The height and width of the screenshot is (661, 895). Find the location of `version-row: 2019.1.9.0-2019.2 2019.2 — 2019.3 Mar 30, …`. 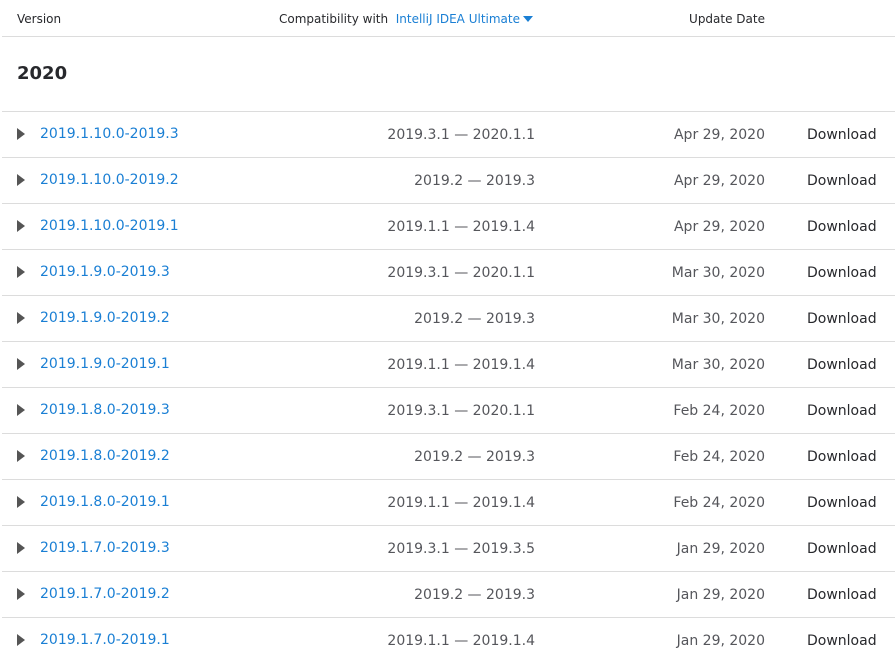

version-row: 2019.1.9.0-2019.2 2019.2 — 2019.3 Mar 30, … is located at coordinates (448, 318).